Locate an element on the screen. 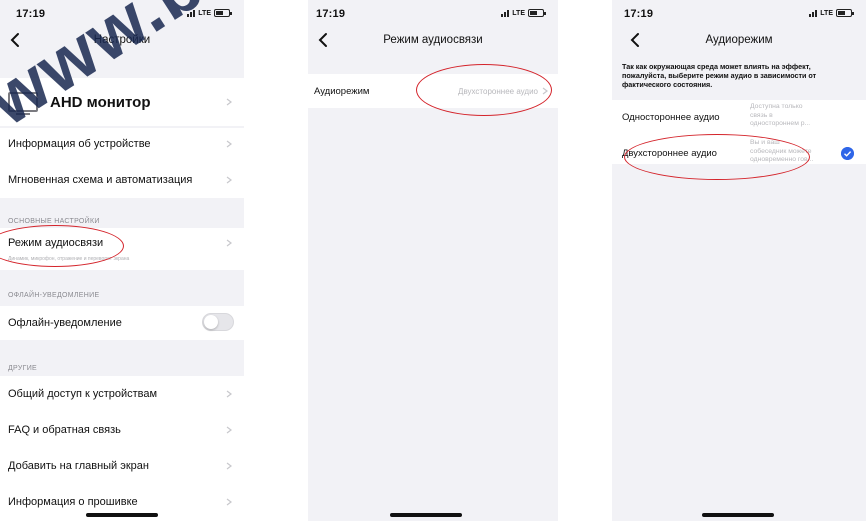  page-title: Режим аудиосвязи is located at coordinates (433, 40).